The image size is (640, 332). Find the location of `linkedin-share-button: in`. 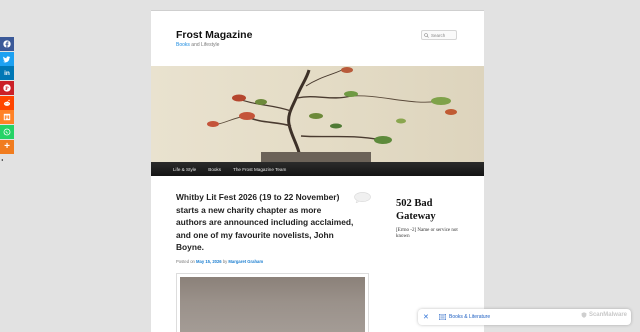

linkedin-share-button: in is located at coordinates (7, 73).